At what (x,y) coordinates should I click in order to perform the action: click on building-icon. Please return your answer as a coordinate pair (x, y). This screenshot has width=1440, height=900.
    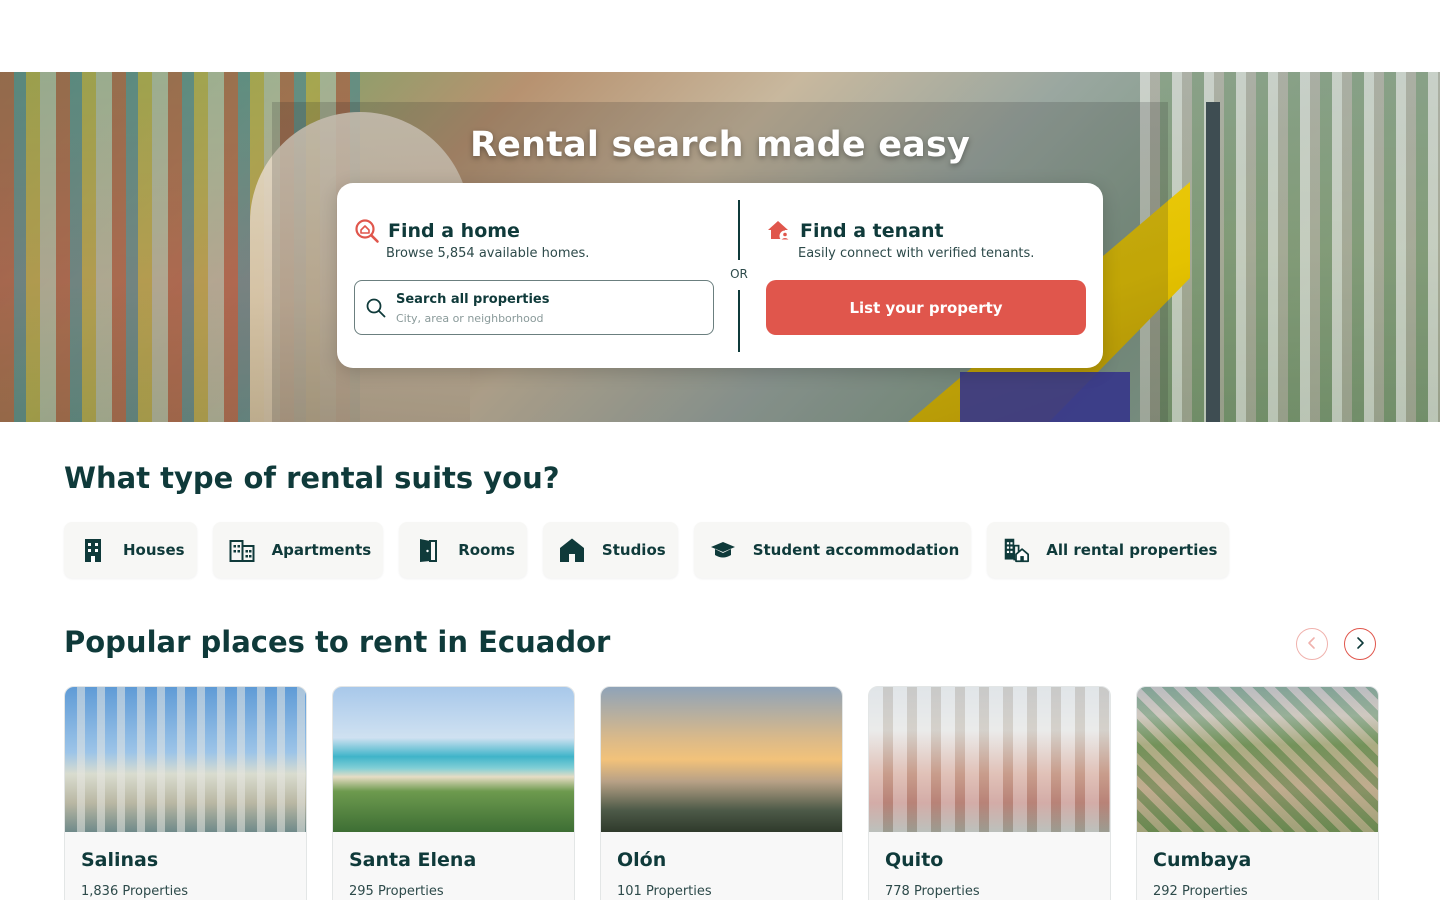
    Looking at the image, I should click on (93, 550).